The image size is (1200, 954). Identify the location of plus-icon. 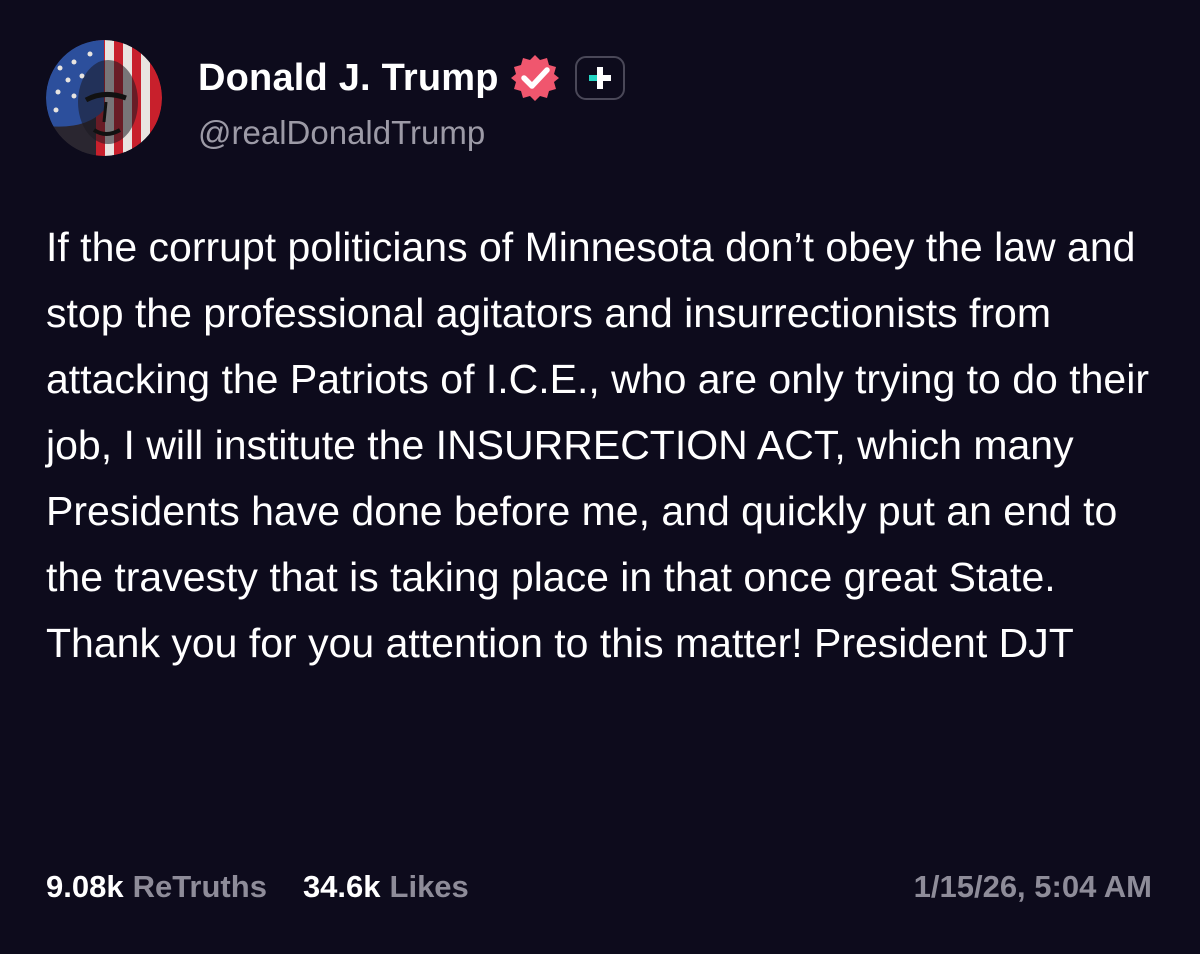
(599, 78).